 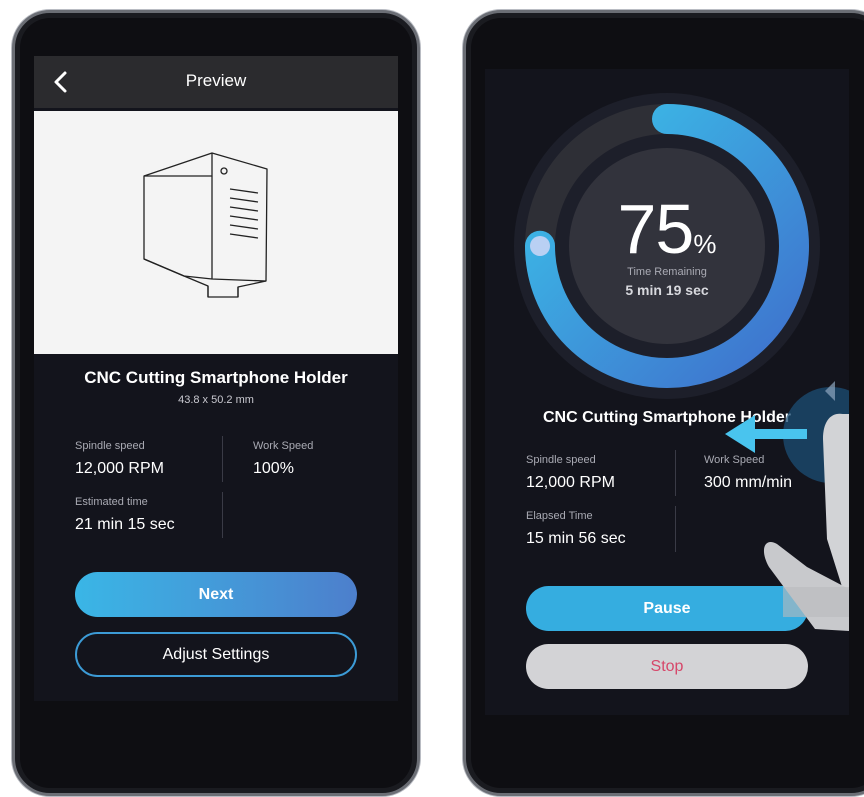 I want to click on project-title: CNC Cutting Smartphone Holder, so click(x=216, y=377).